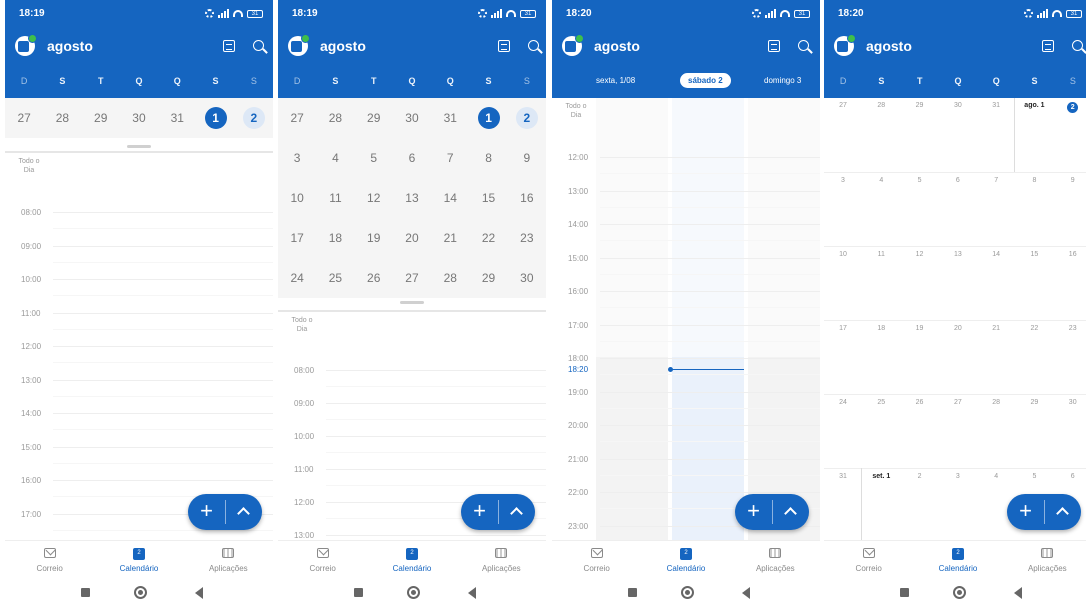 The height and width of the screenshot is (603, 1086). What do you see at coordinates (843, 328) in the screenshot?
I see `month-day-cell: 17` at bounding box center [843, 328].